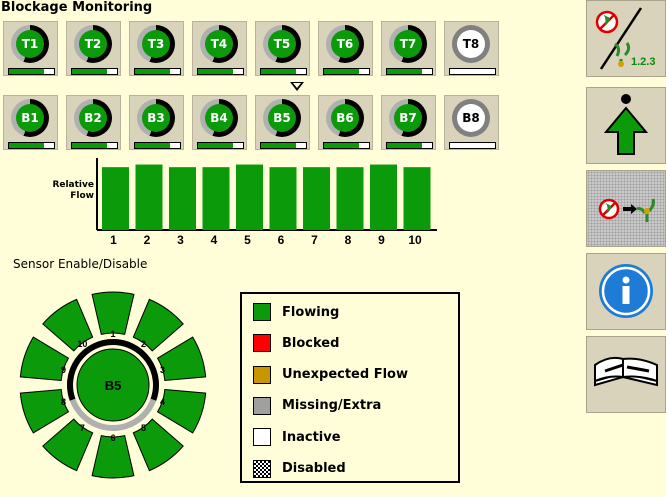  I want to click on sensor-number-label: 3, so click(162, 370).